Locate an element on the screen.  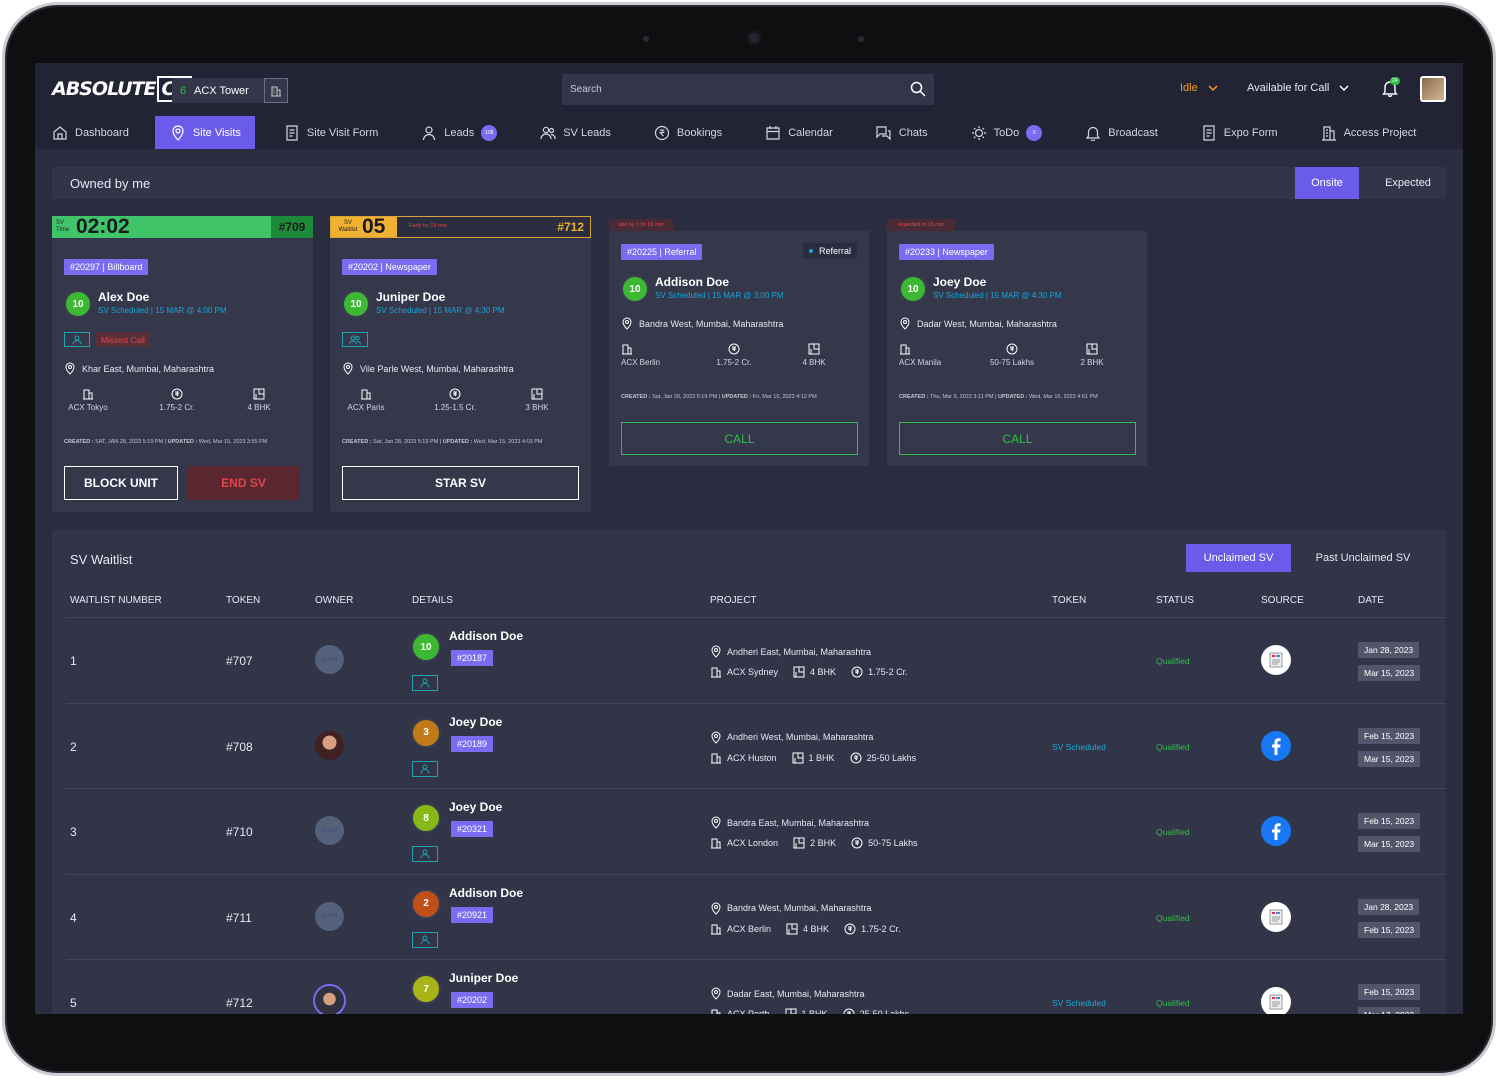
lead-name: Alex Doe is located at coordinates (123, 297).